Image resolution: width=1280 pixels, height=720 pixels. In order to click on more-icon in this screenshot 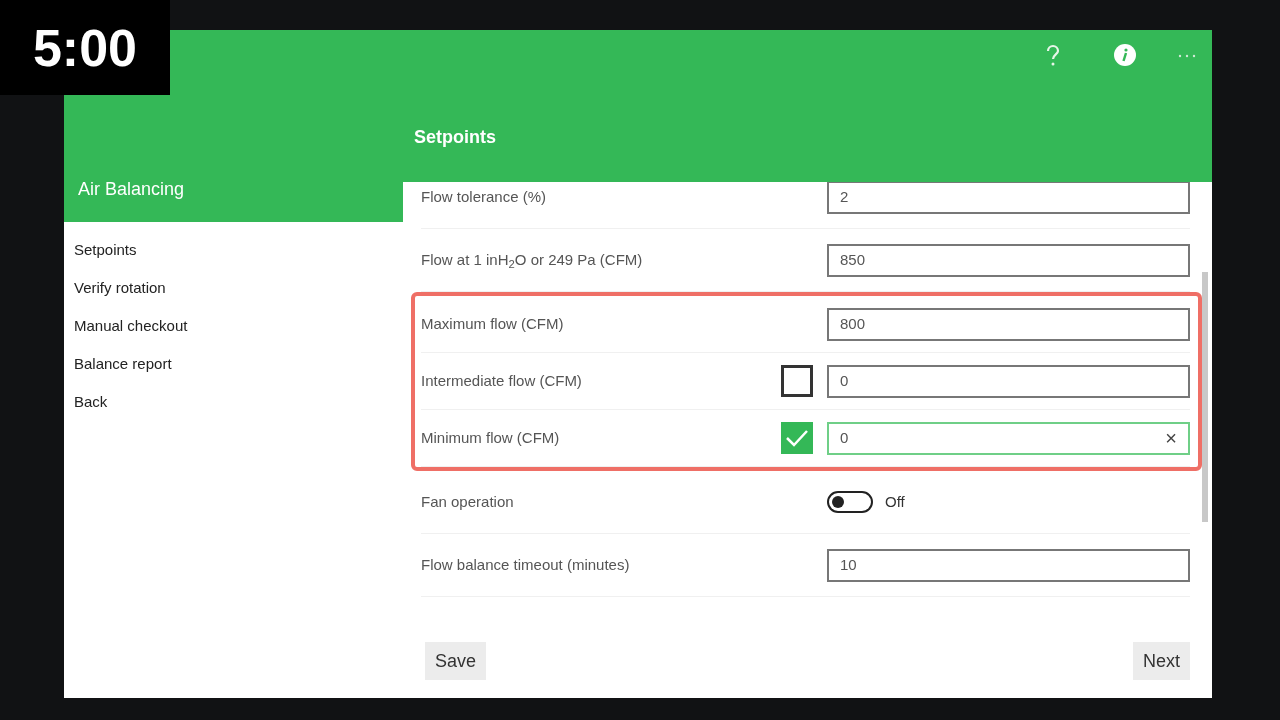, I will do `click(1187, 56)`.